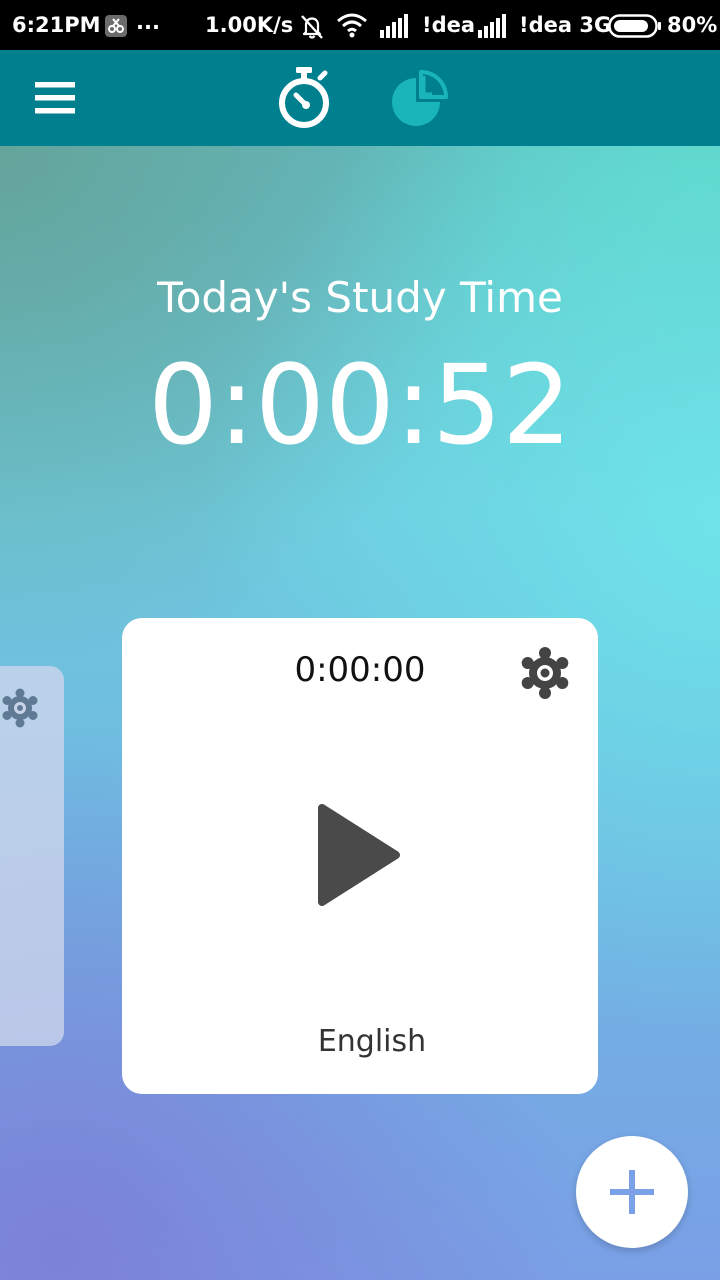 This screenshot has height=1280, width=720. What do you see at coordinates (692, 25) in the screenshot?
I see `status-battery: 80%` at bounding box center [692, 25].